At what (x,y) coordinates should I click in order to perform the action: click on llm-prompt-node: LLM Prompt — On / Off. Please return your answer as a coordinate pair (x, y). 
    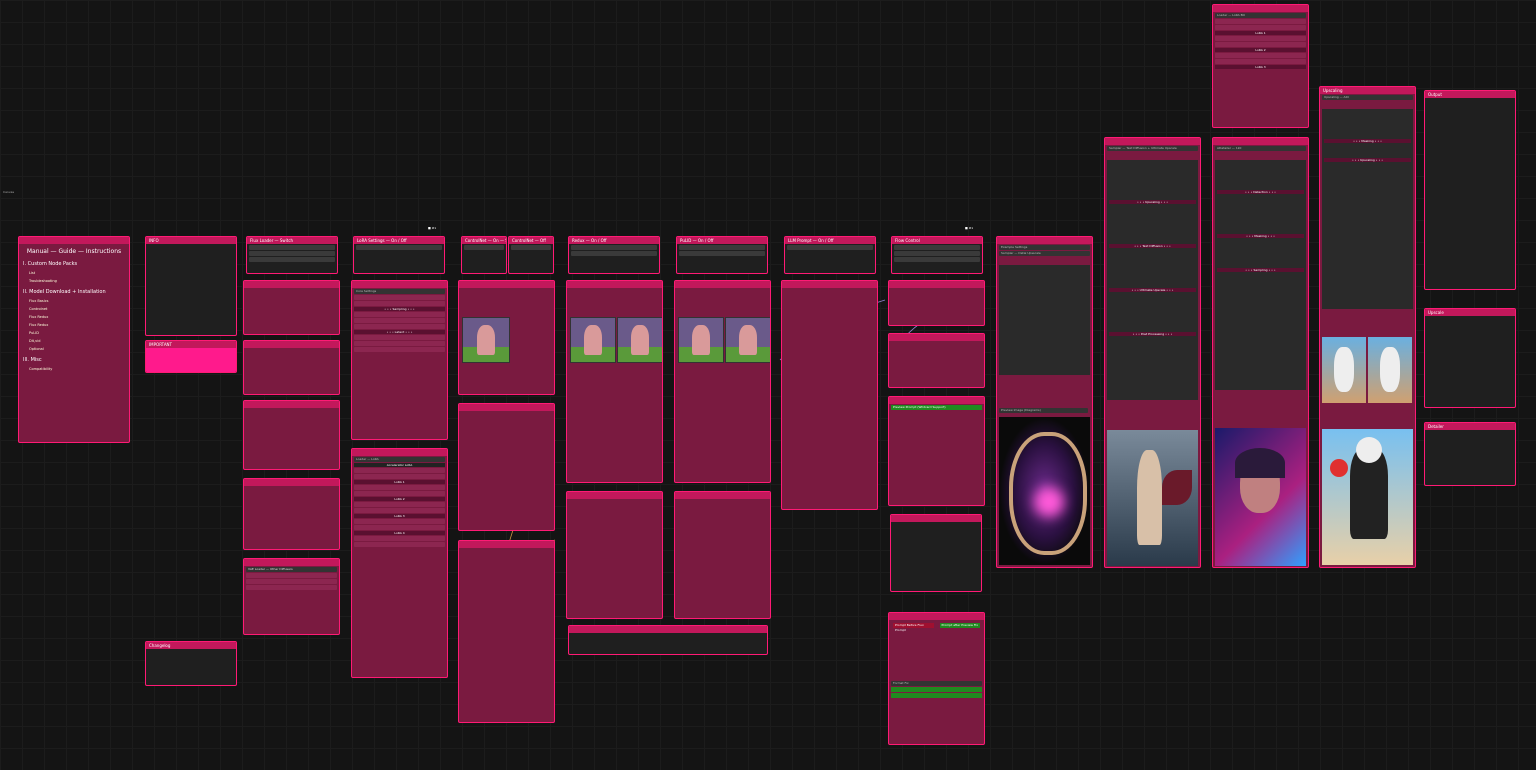
    Looking at the image, I should click on (830, 255).